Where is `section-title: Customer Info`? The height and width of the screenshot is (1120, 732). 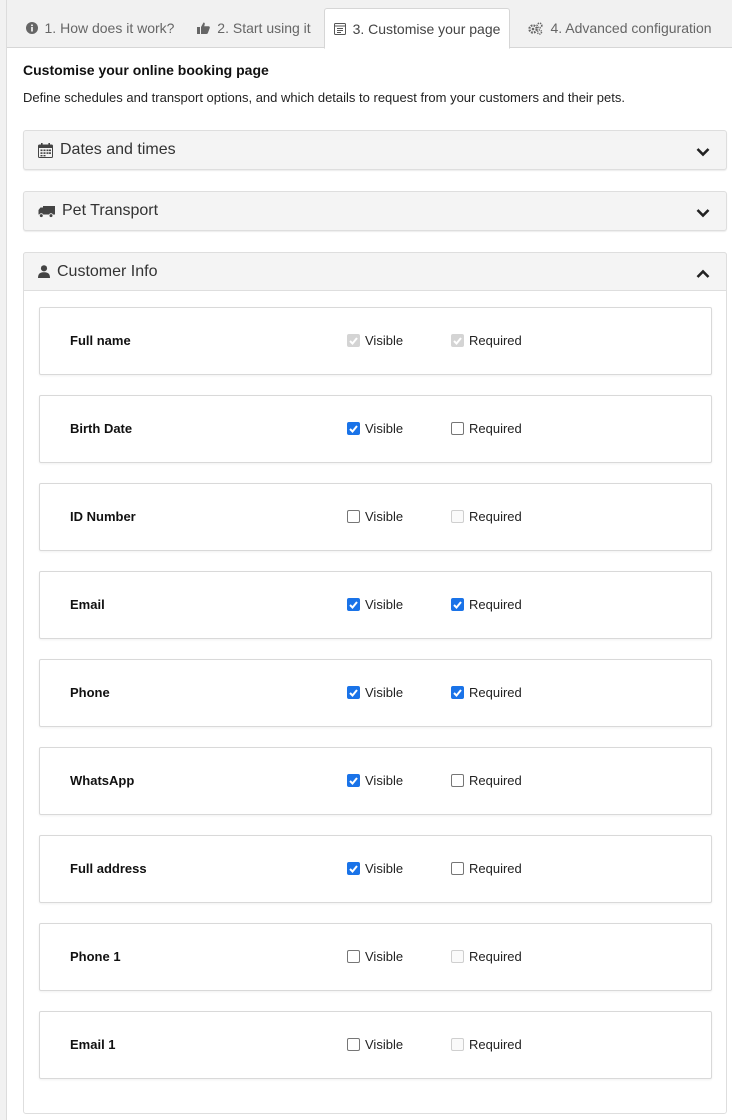
section-title: Customer Info is located at coordinates (107, 271).